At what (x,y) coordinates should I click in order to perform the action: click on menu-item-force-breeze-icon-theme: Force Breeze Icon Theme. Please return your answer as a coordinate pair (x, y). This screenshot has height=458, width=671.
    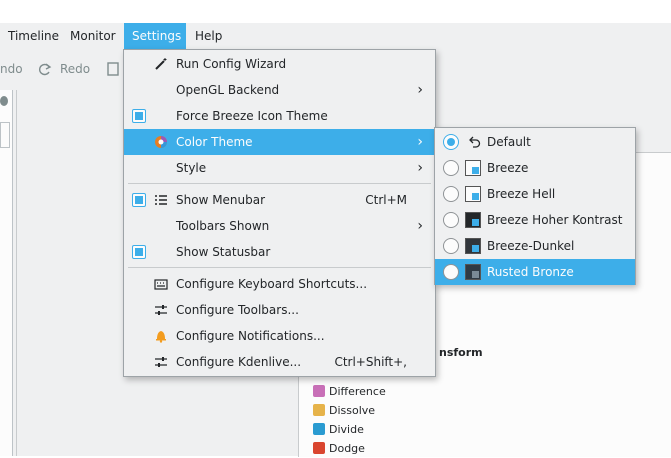
    Looking at the image, I should click on (279, 116).